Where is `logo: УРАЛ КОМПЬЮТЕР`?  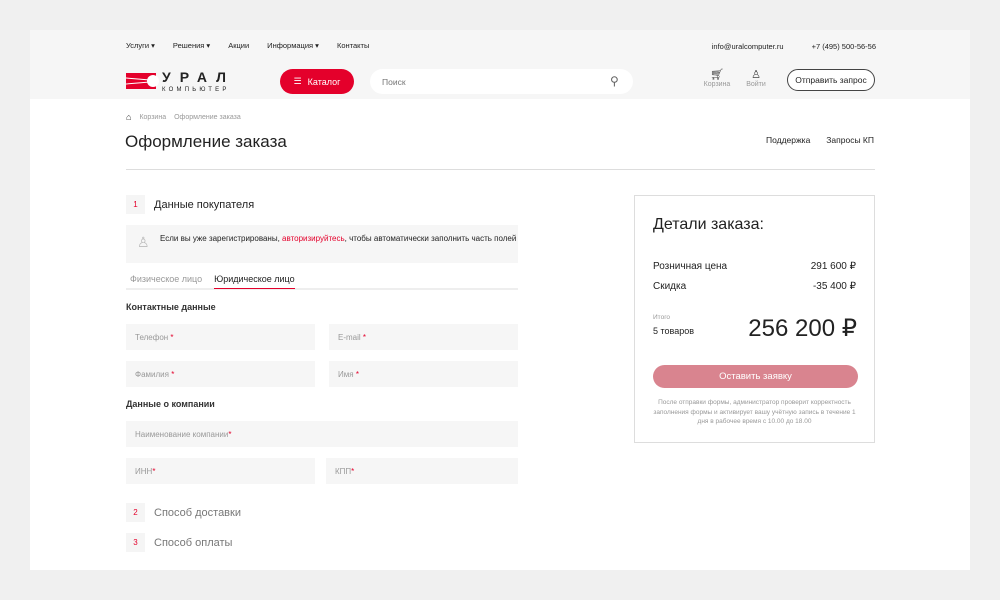 logo: УРАЛ КОМПЬЮТЕР is located at coordinates (196, 83).